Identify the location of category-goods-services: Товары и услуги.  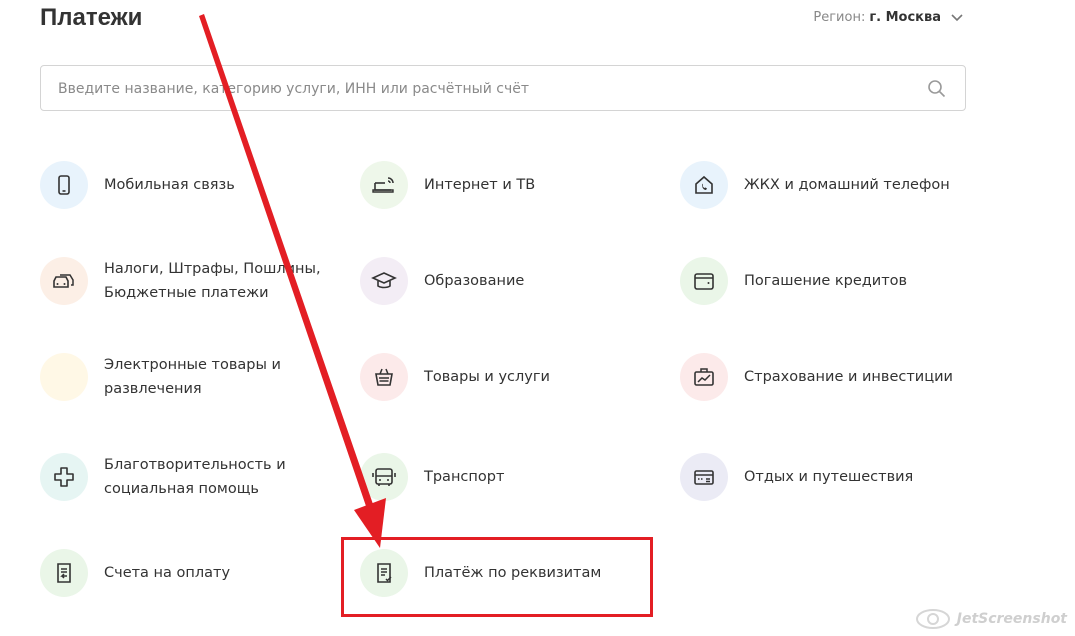
(455, 377).